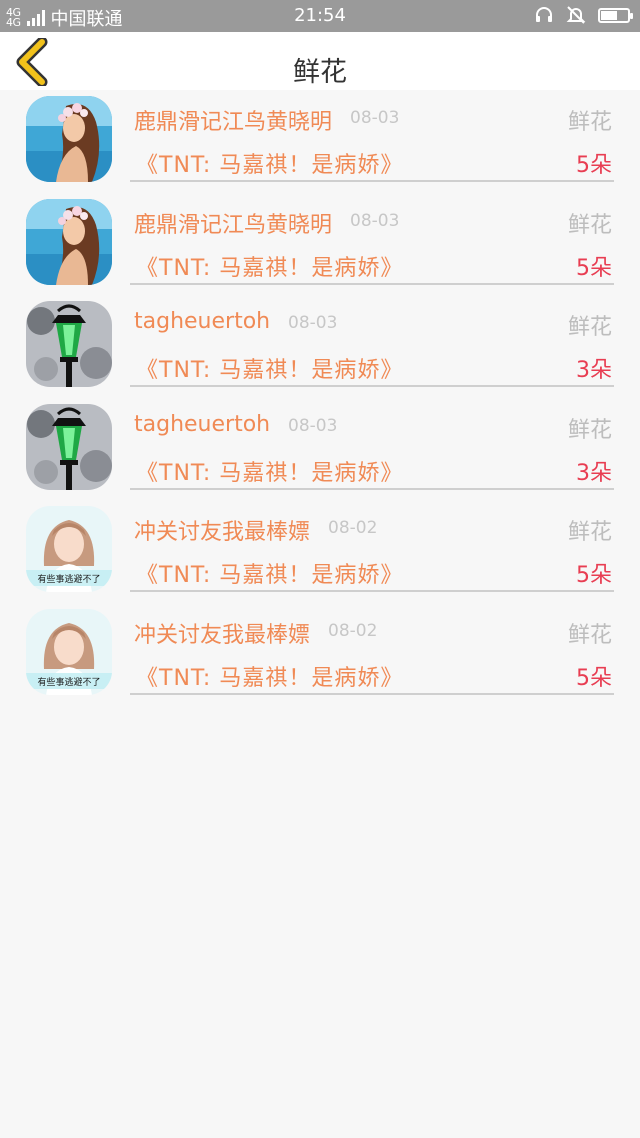 The height and width of the screenshot is (1138, 640). I want to click on nav-bar: 鲜花, so click(320, 61).